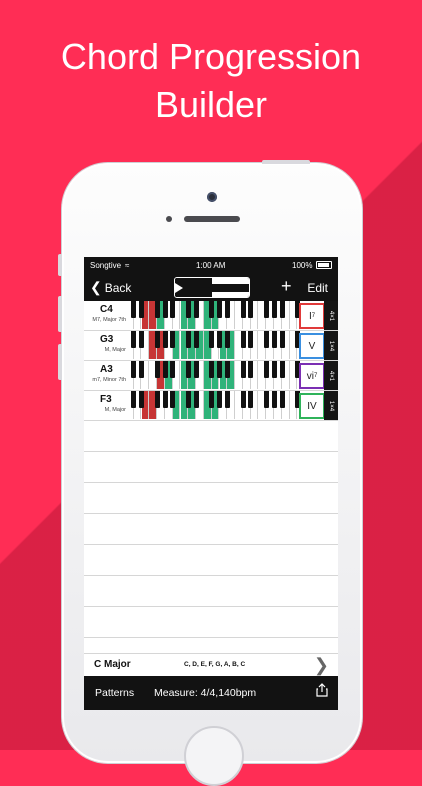  I want to click on edit-button: Edit, so click(317, 288).